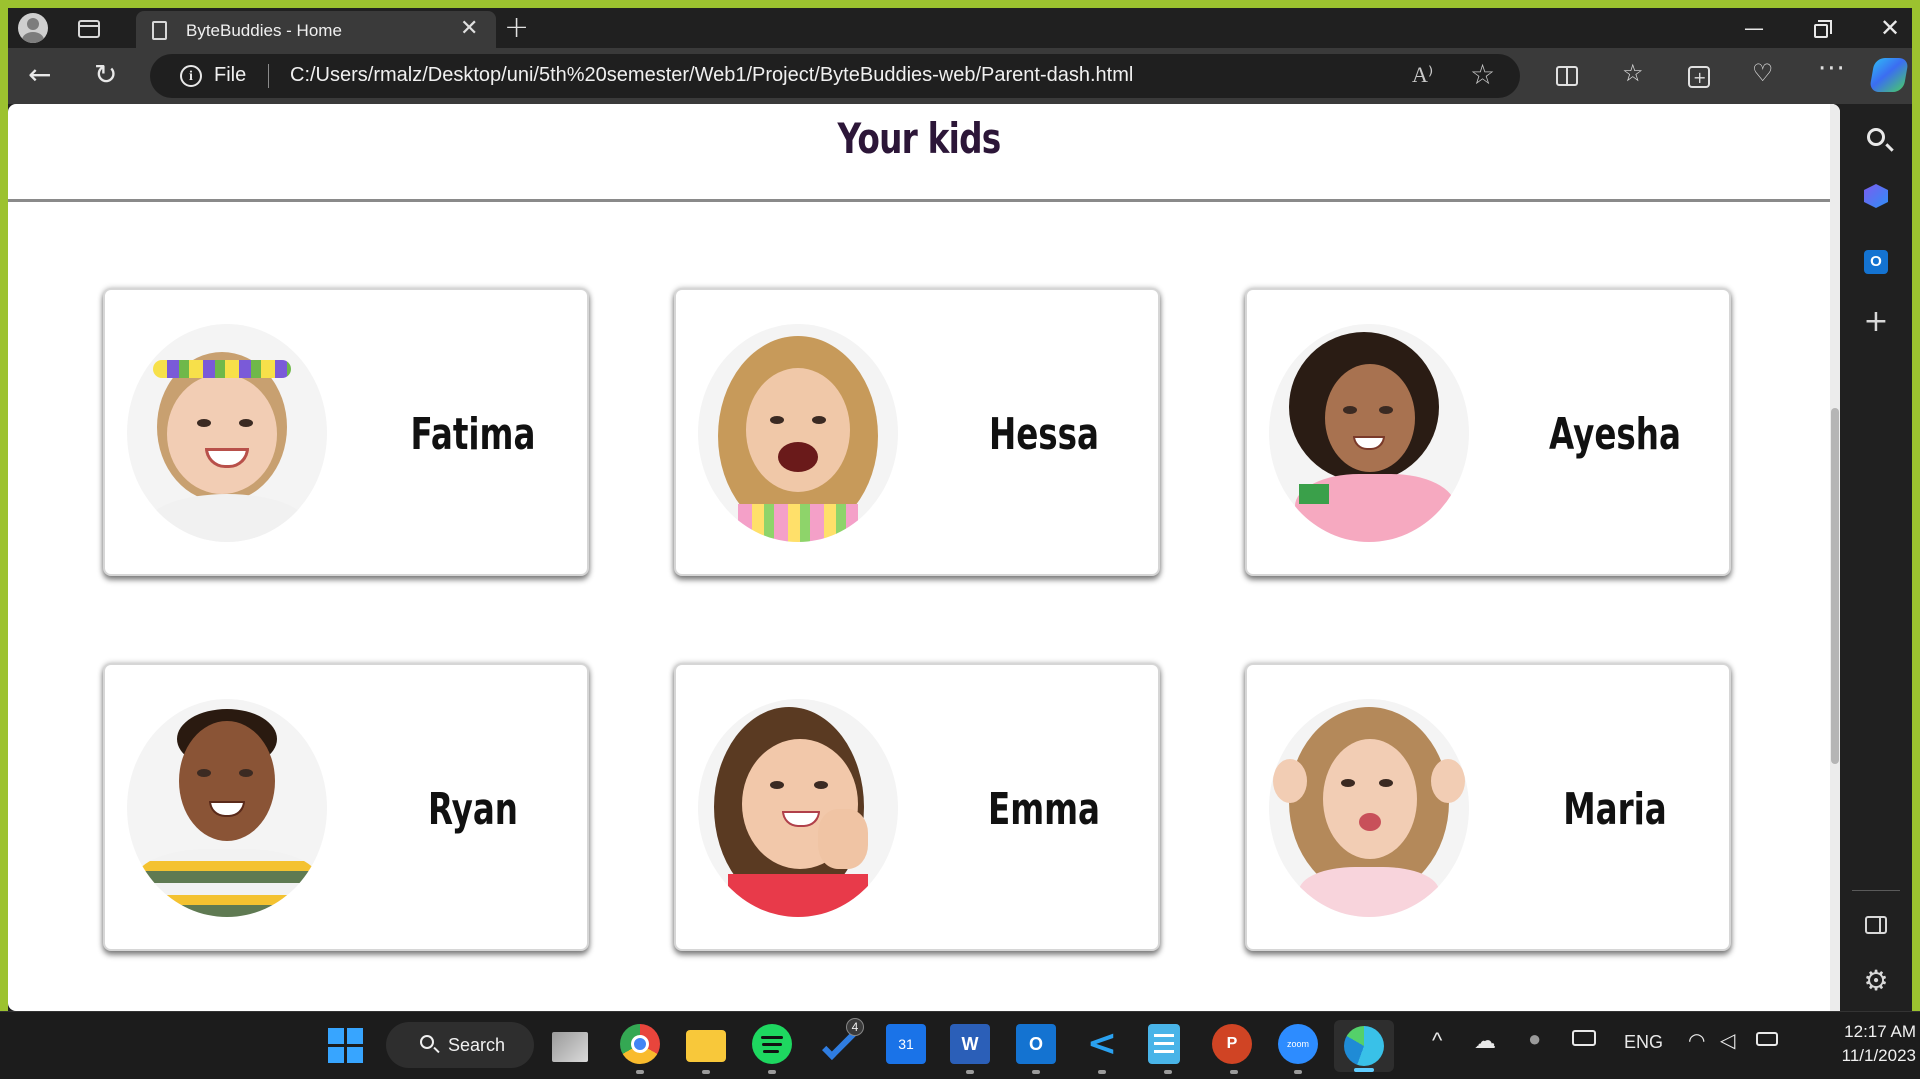 The height and width of the screenshot is (1079, 1920). What do you see at coordinates (960, 28) in the screenshot?
I see `title-bar: ByteBuddies - Home ✕ + — ✕` at bounding box center [960, 28].